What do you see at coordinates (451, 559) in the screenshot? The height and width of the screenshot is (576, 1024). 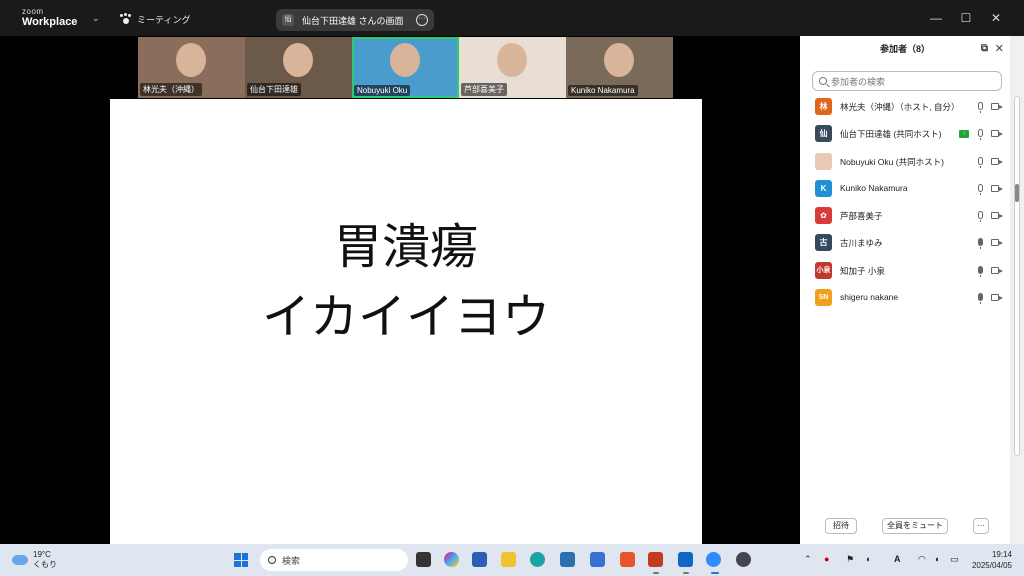 I see `copilot-icon` at bounding box center [451, 559].